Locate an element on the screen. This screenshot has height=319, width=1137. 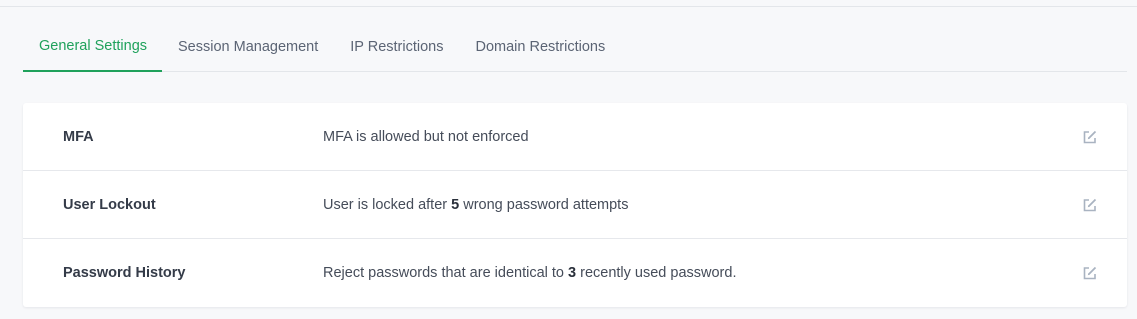
setting-description: MFA is allowed but not enforced is located at coordinates (426, 137).